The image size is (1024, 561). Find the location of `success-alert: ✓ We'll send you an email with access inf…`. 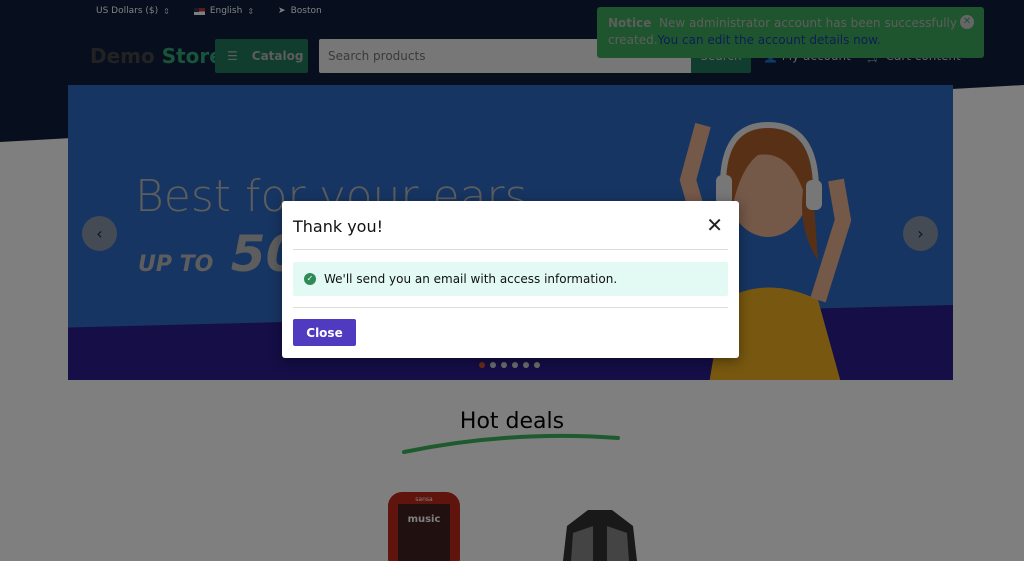

success-alert: ✓ We'll send you an email with access inf… is located at coordinates (510, 279).